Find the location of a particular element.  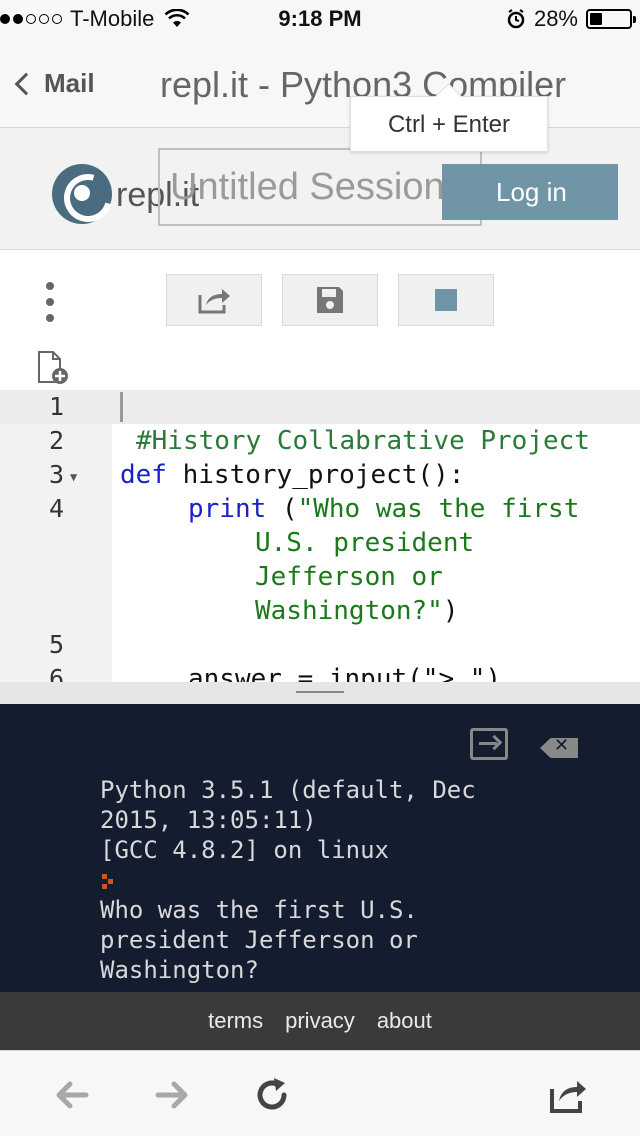

save-button is located at coordinates (330, 300).